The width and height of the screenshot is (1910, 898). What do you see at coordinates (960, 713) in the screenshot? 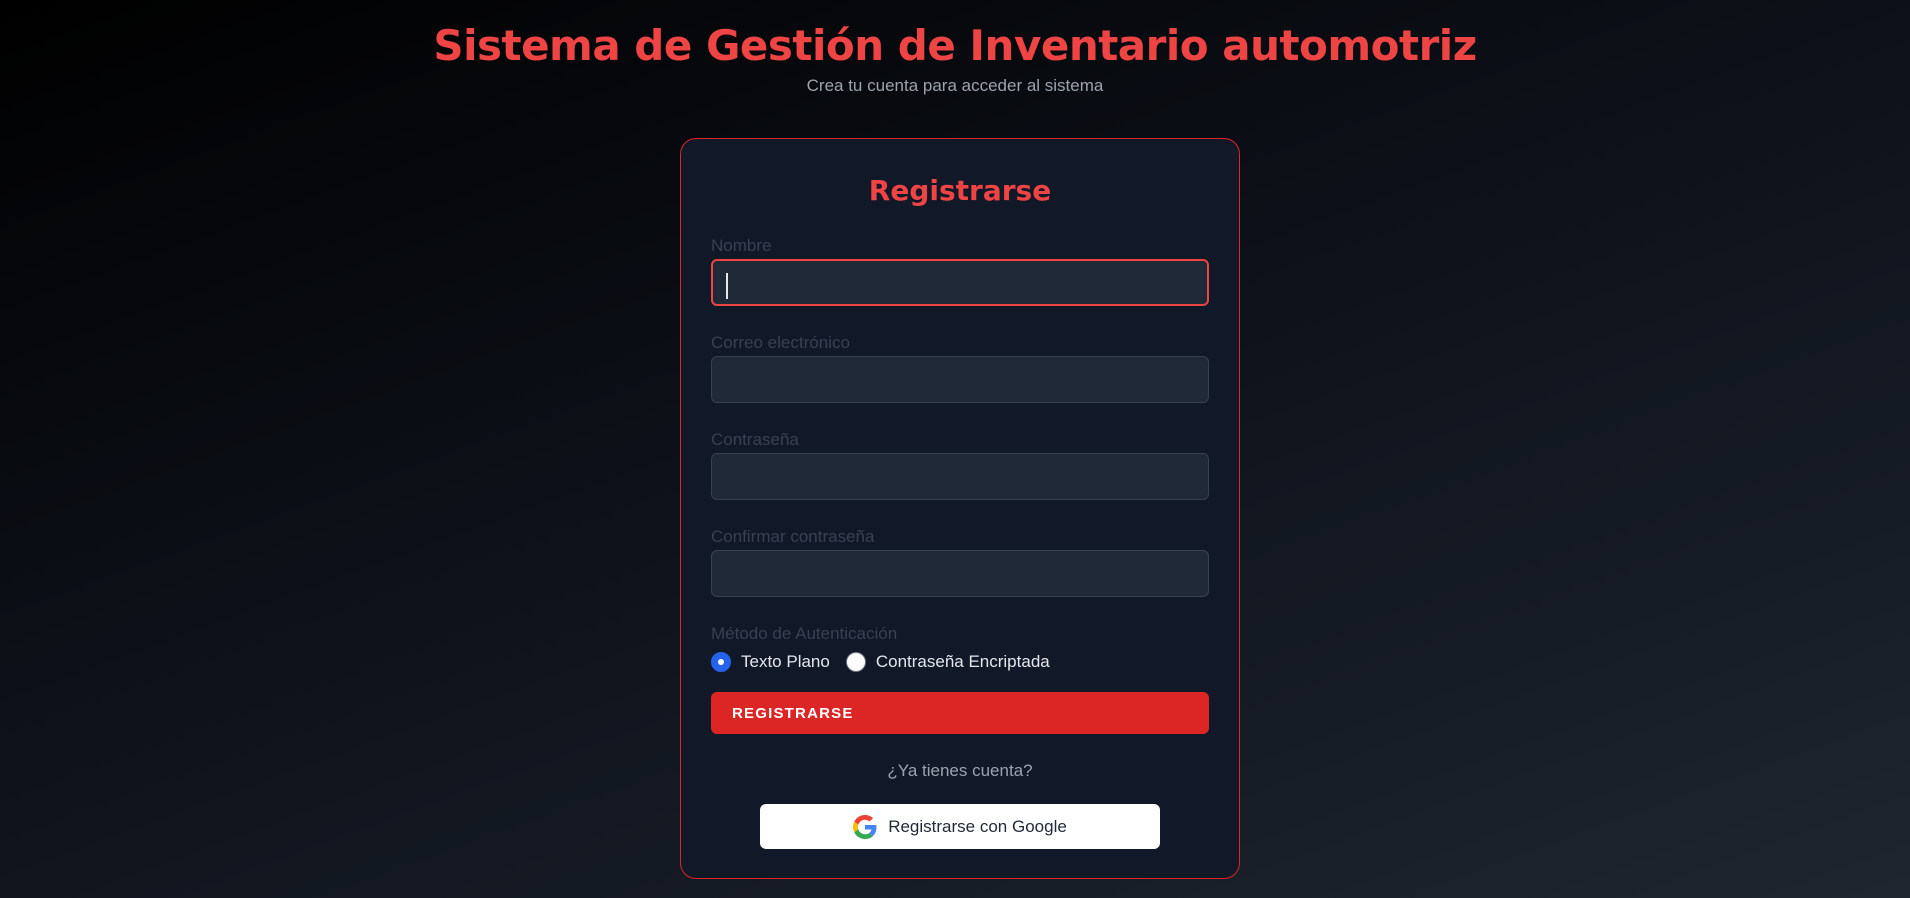
I see `register-button: REGISTRARSE` at bounding box center [960, 713].